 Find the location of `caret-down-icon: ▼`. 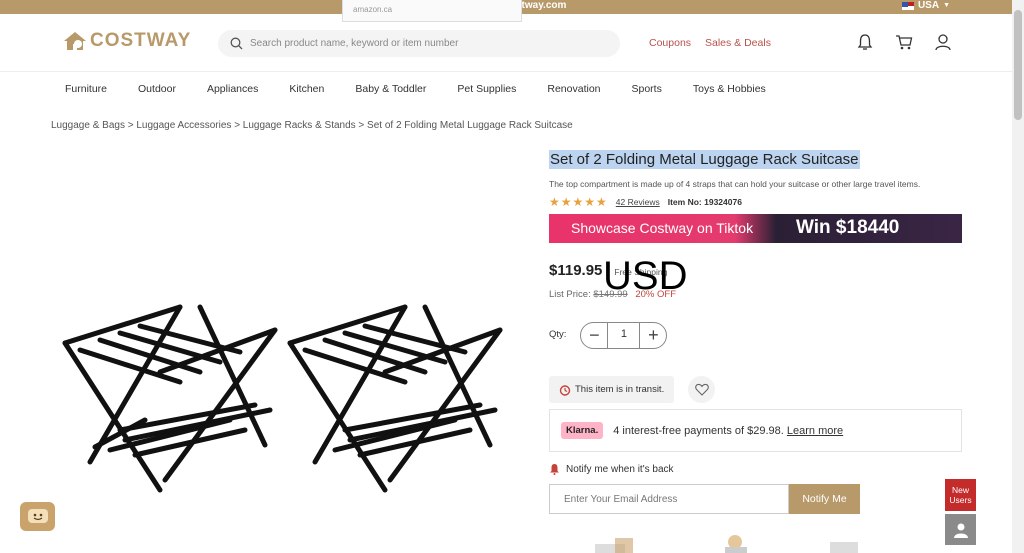

caret-down-icon: ▼ is located at coordinates (946, 5).